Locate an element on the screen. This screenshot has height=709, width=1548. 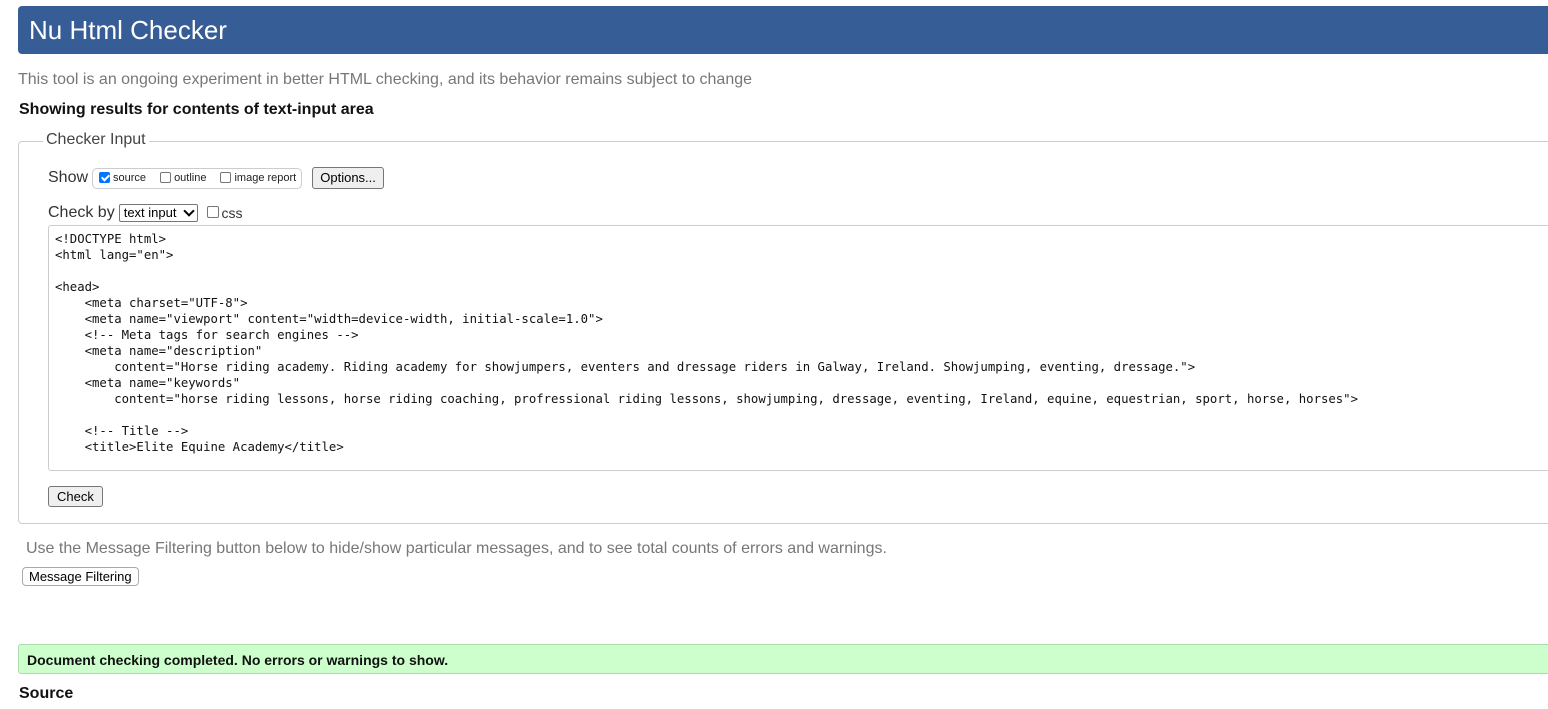
message-filtering-button: Message Filtering is located at coordinates (80, 576).